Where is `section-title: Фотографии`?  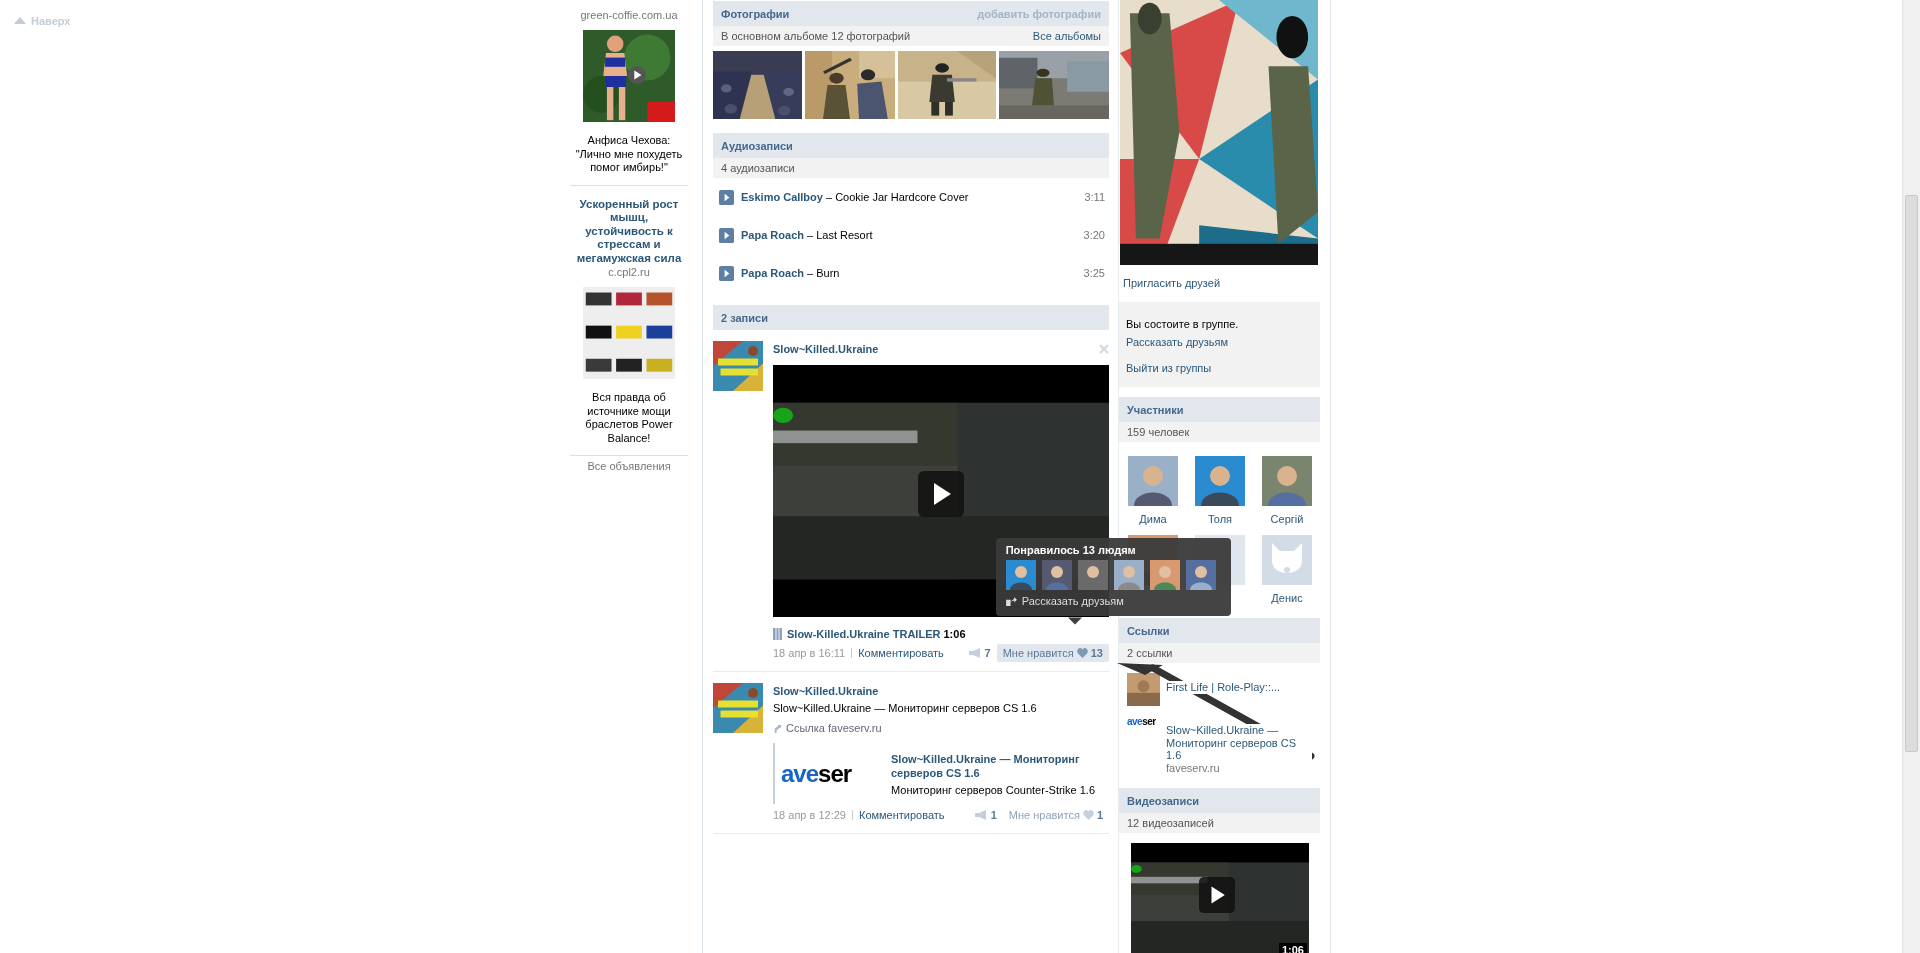
section-title: Фотографии is located at coordinates (755, 13).